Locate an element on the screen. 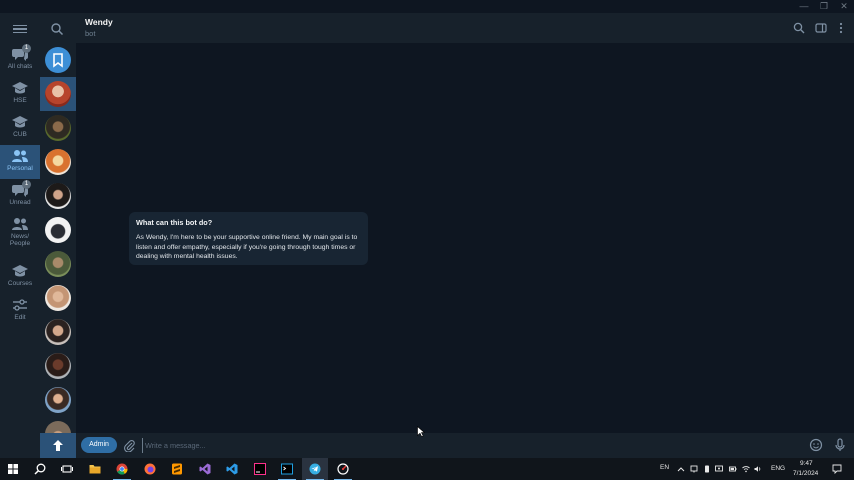 Image resolution: width=854 pixels, height=480 pixels. jetbrains-icon is located at coordinates (260, 469).